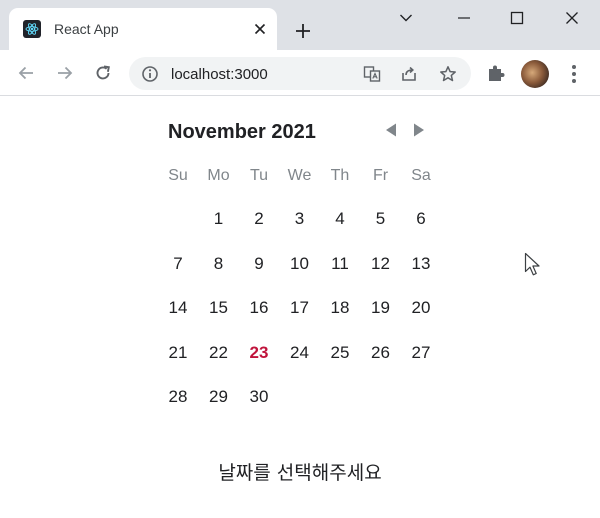 This screenshot has height=518, width=600. I want to click on reload-icon, so click(103, 73).